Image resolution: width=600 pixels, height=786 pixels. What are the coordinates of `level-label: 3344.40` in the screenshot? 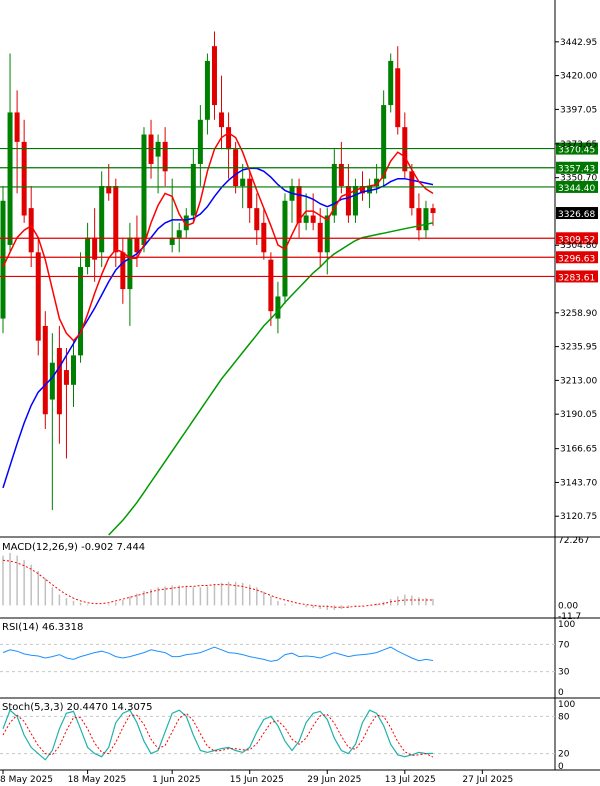 It's located at (576, 189).